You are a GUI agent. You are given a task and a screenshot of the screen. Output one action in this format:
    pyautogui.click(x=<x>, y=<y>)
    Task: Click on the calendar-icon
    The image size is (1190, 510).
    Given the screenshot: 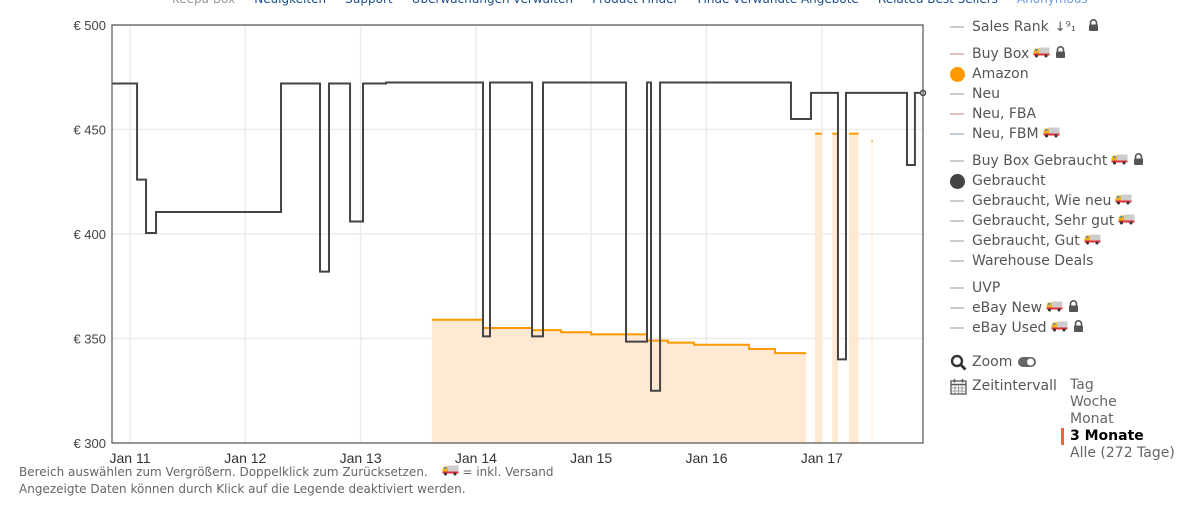 What is the action you would take?
    pyautogui.click(x=958, y=386)
    